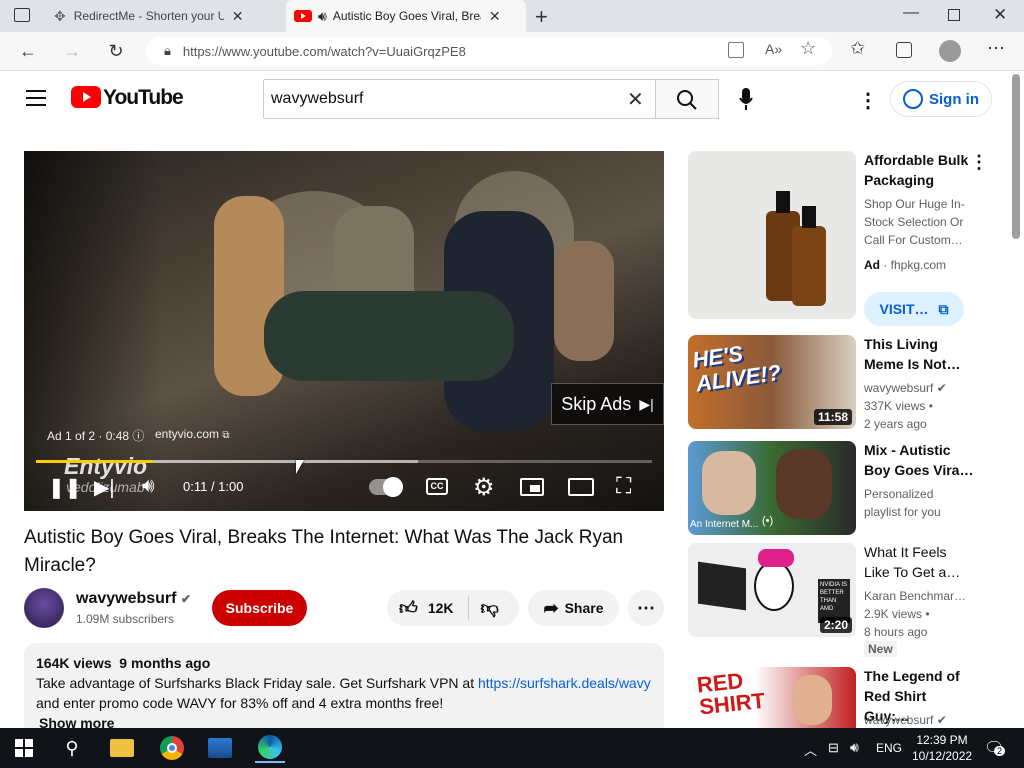 This screenshot has height=768, width=1024. I want to click on external-link-icon: ⧉, so click(226, 435).